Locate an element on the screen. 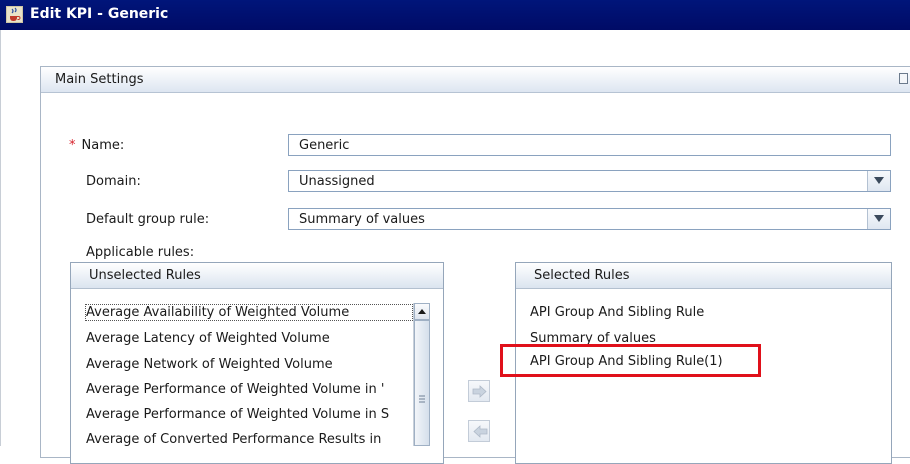  domain-value: Unassigned is located at coordinates (337, 181).